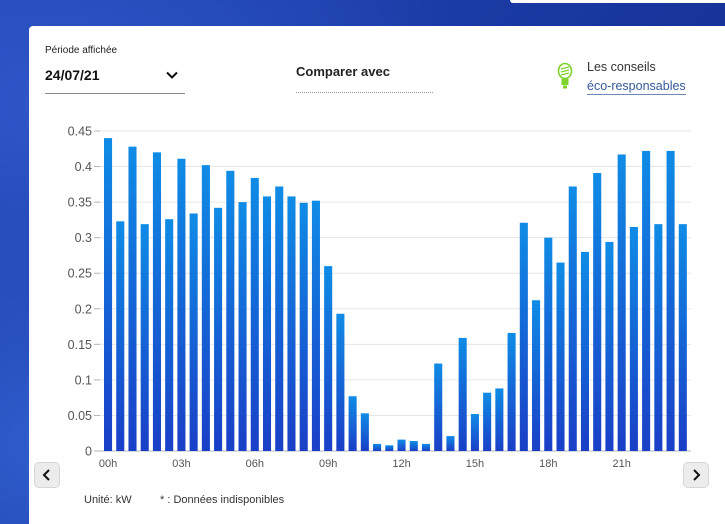  What do you see at coordinates (83, 309) in the screenshot?
I see `y-tick-label: 0.2` at bounding box center [83, 309].